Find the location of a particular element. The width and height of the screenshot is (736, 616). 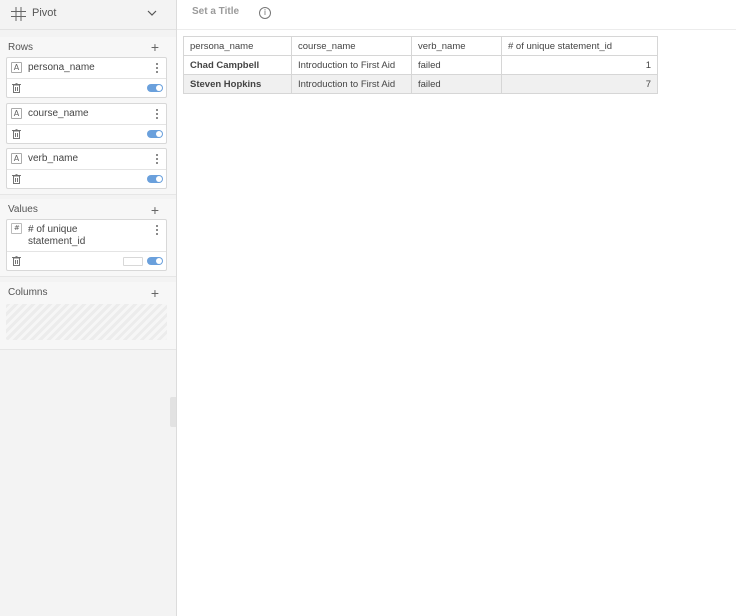

chevron-down-icon is located at coordinates (152, 13).